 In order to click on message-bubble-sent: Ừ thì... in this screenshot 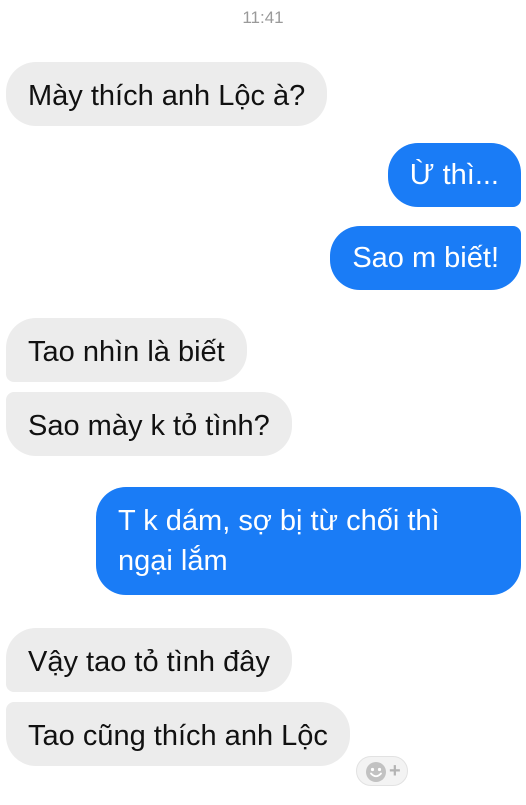, I will do `click(454, 175)`.